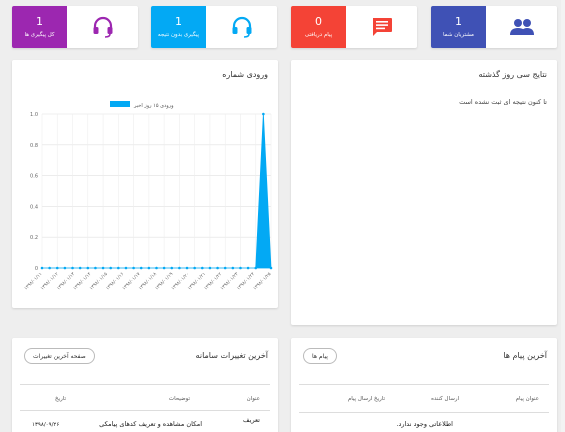 The width and height of the screenshot is (565, 432). Describe the element at coordinates (60, 399) in the screenshot. I see `col-header: تاریخ` at that location.